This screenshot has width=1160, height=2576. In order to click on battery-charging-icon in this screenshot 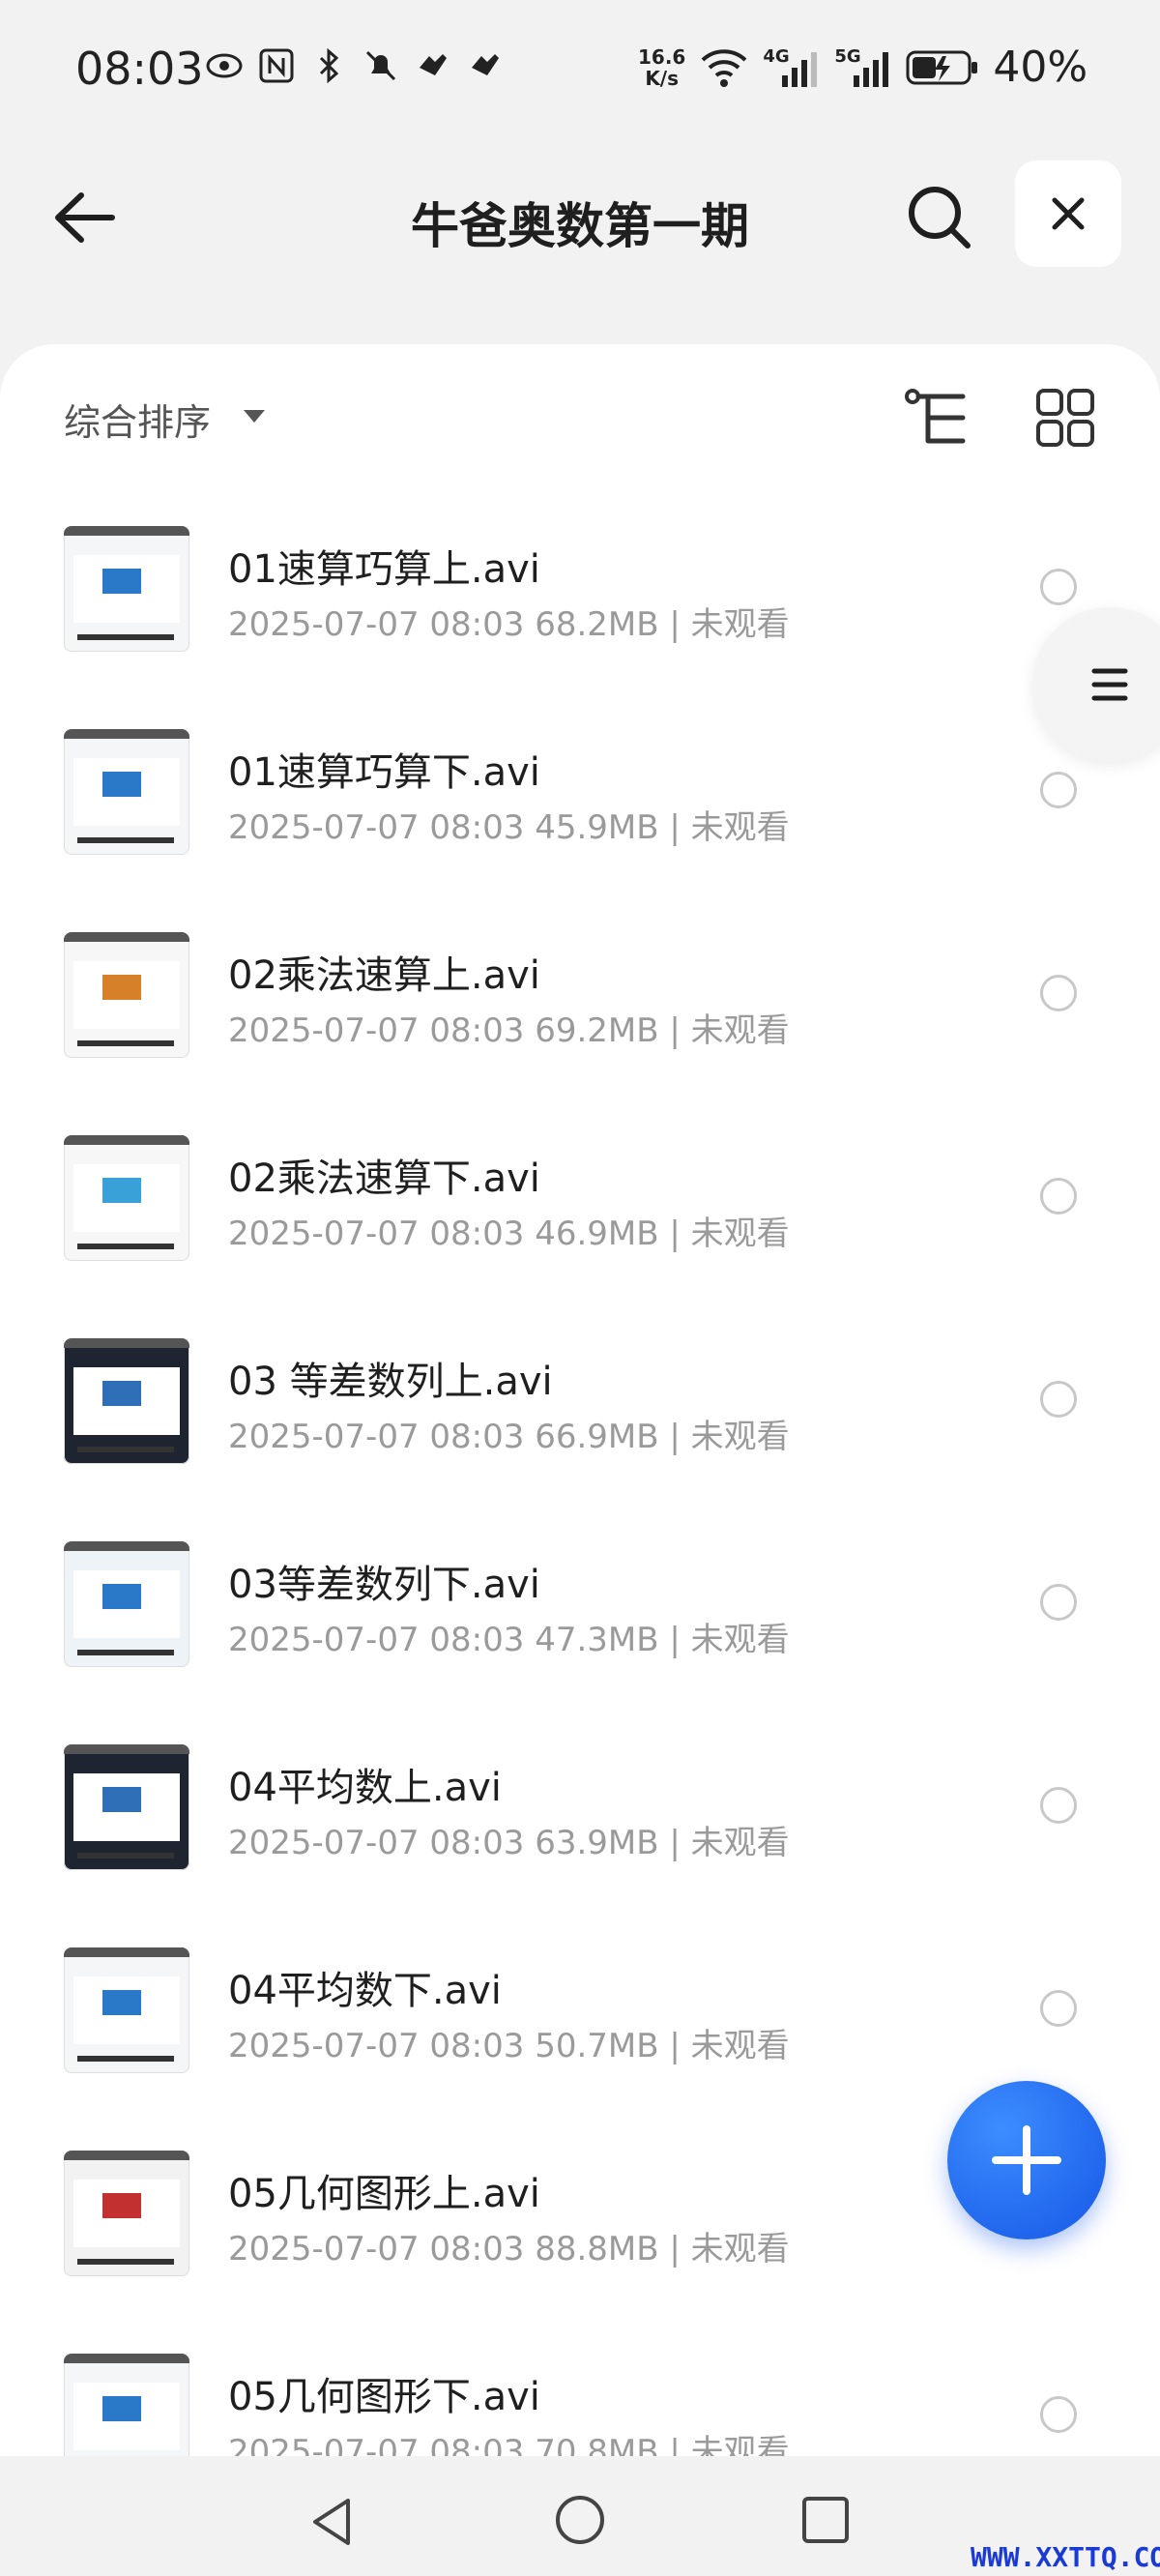, I will do `click(942, 67)`.